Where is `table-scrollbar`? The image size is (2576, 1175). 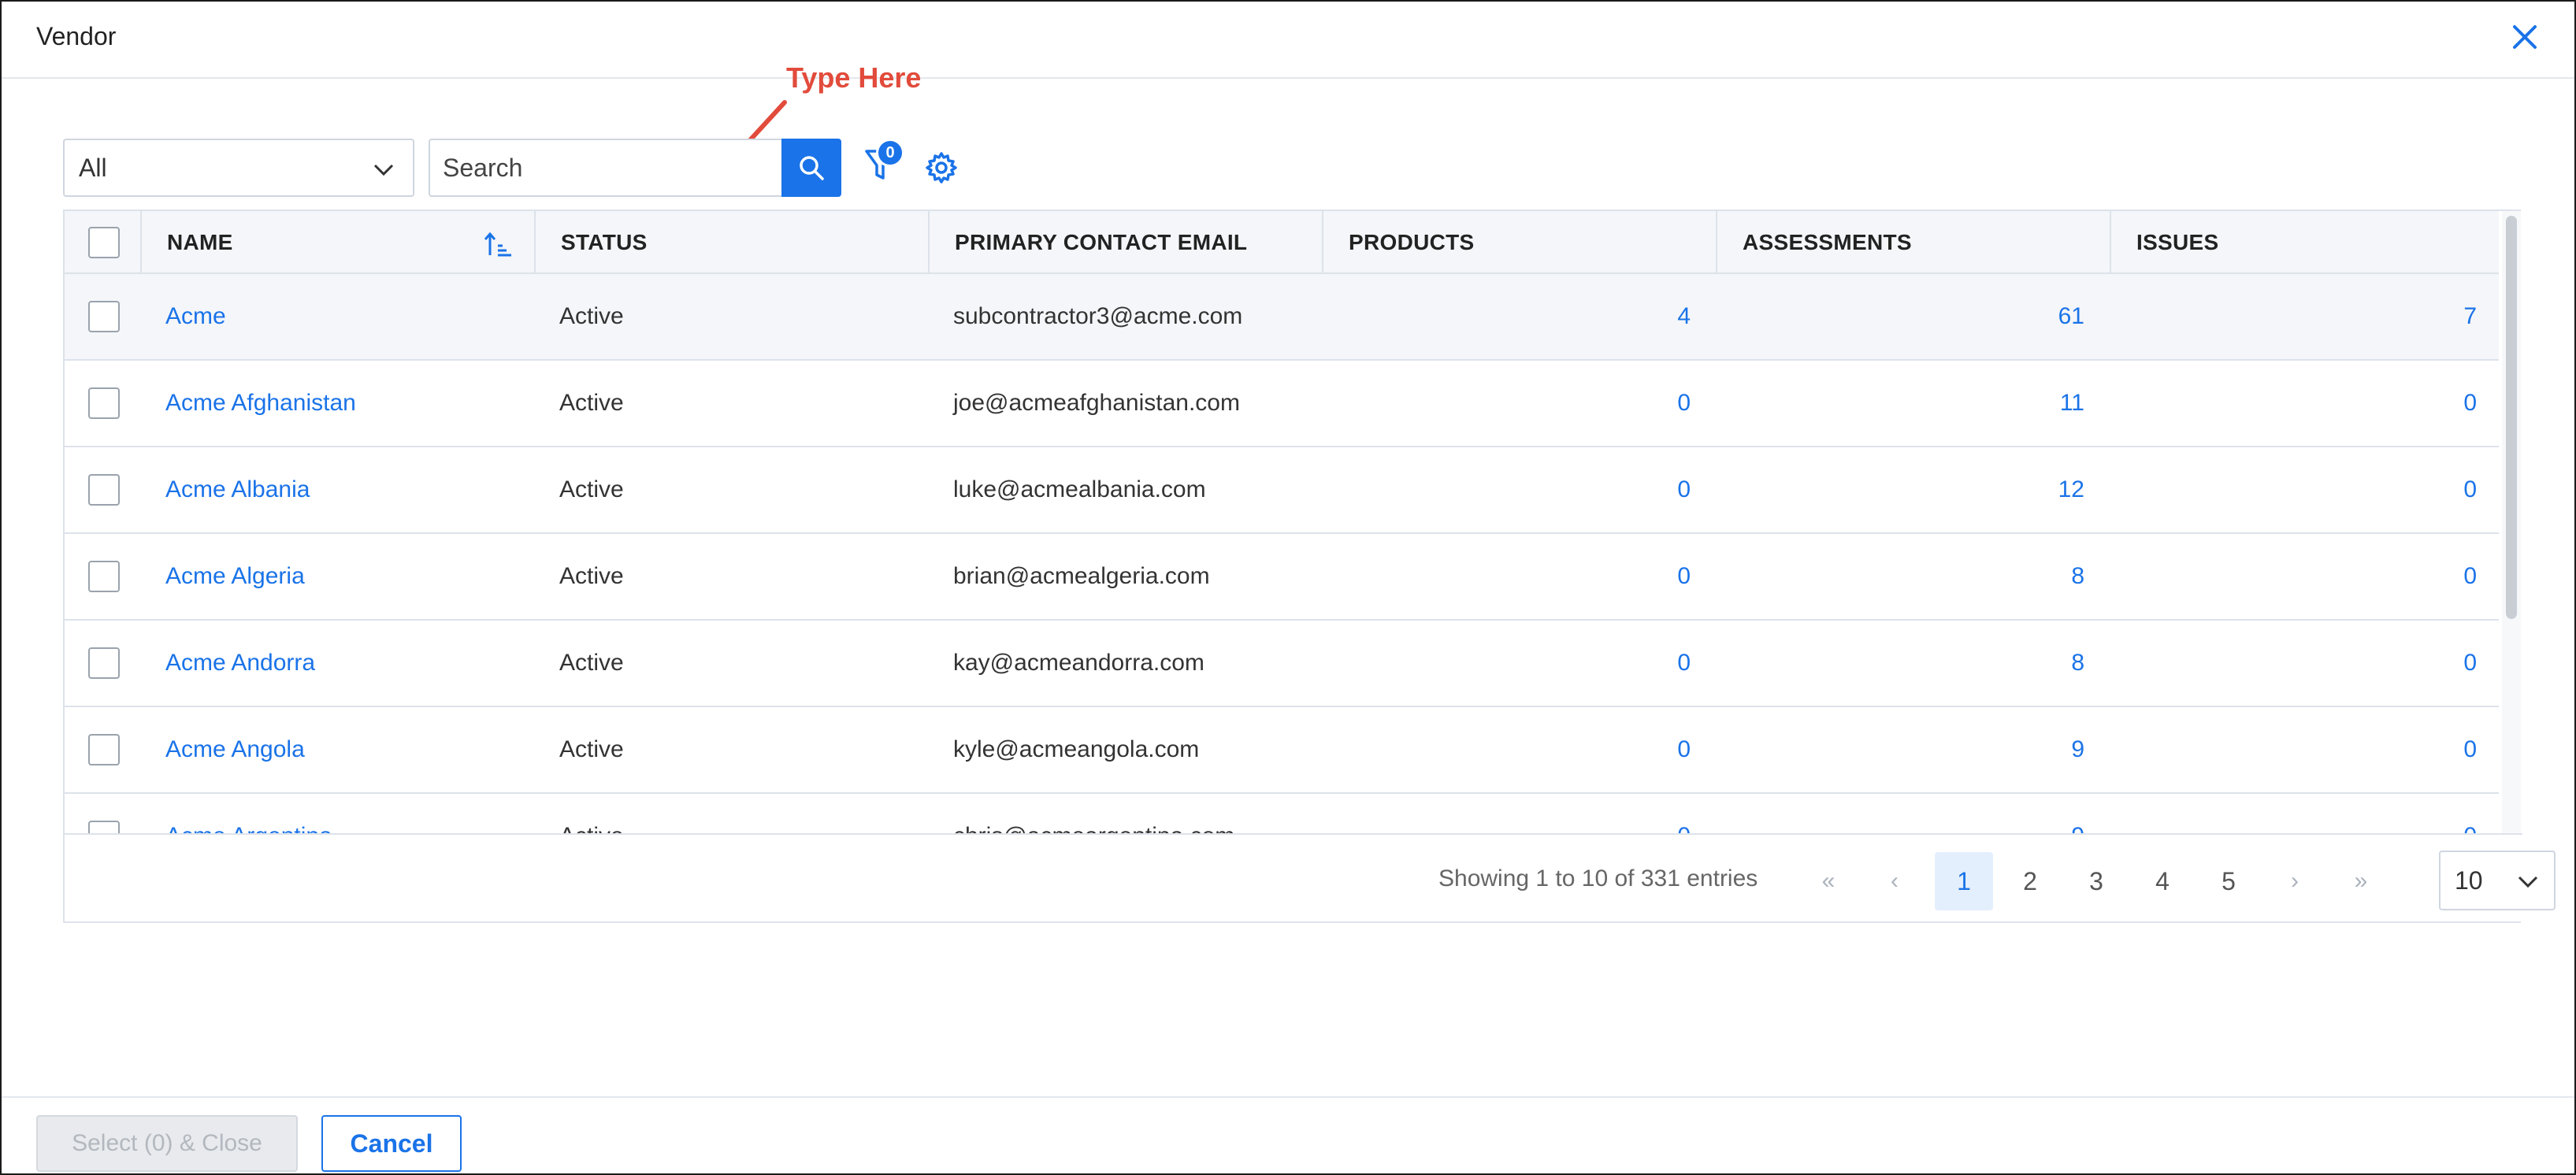
table-scrollbar is located at coordinates (2511, 557).